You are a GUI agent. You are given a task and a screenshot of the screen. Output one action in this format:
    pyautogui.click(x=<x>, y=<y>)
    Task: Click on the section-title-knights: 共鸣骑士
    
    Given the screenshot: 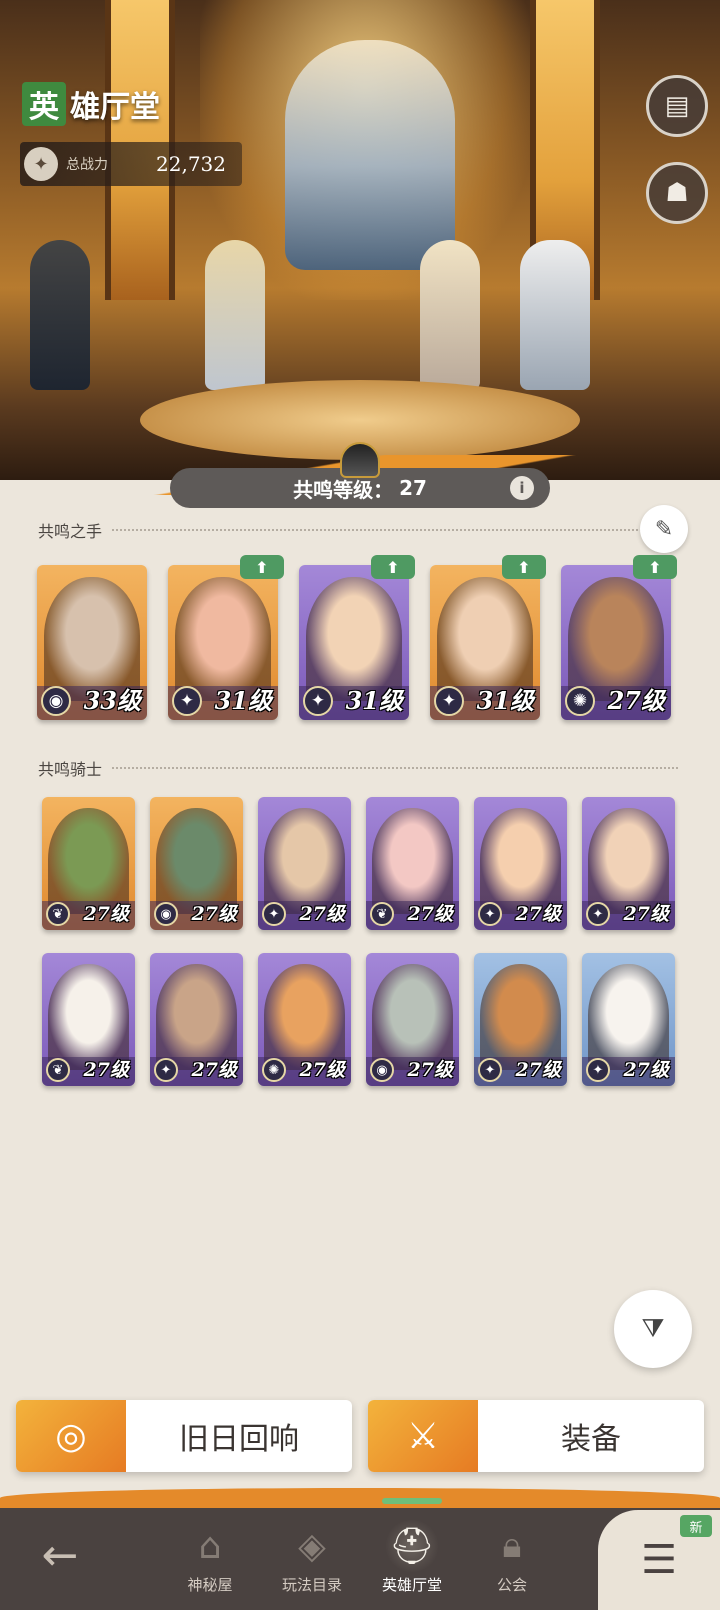 What is the action you would take?
    pyautogui.click(x=358, y=768)
    